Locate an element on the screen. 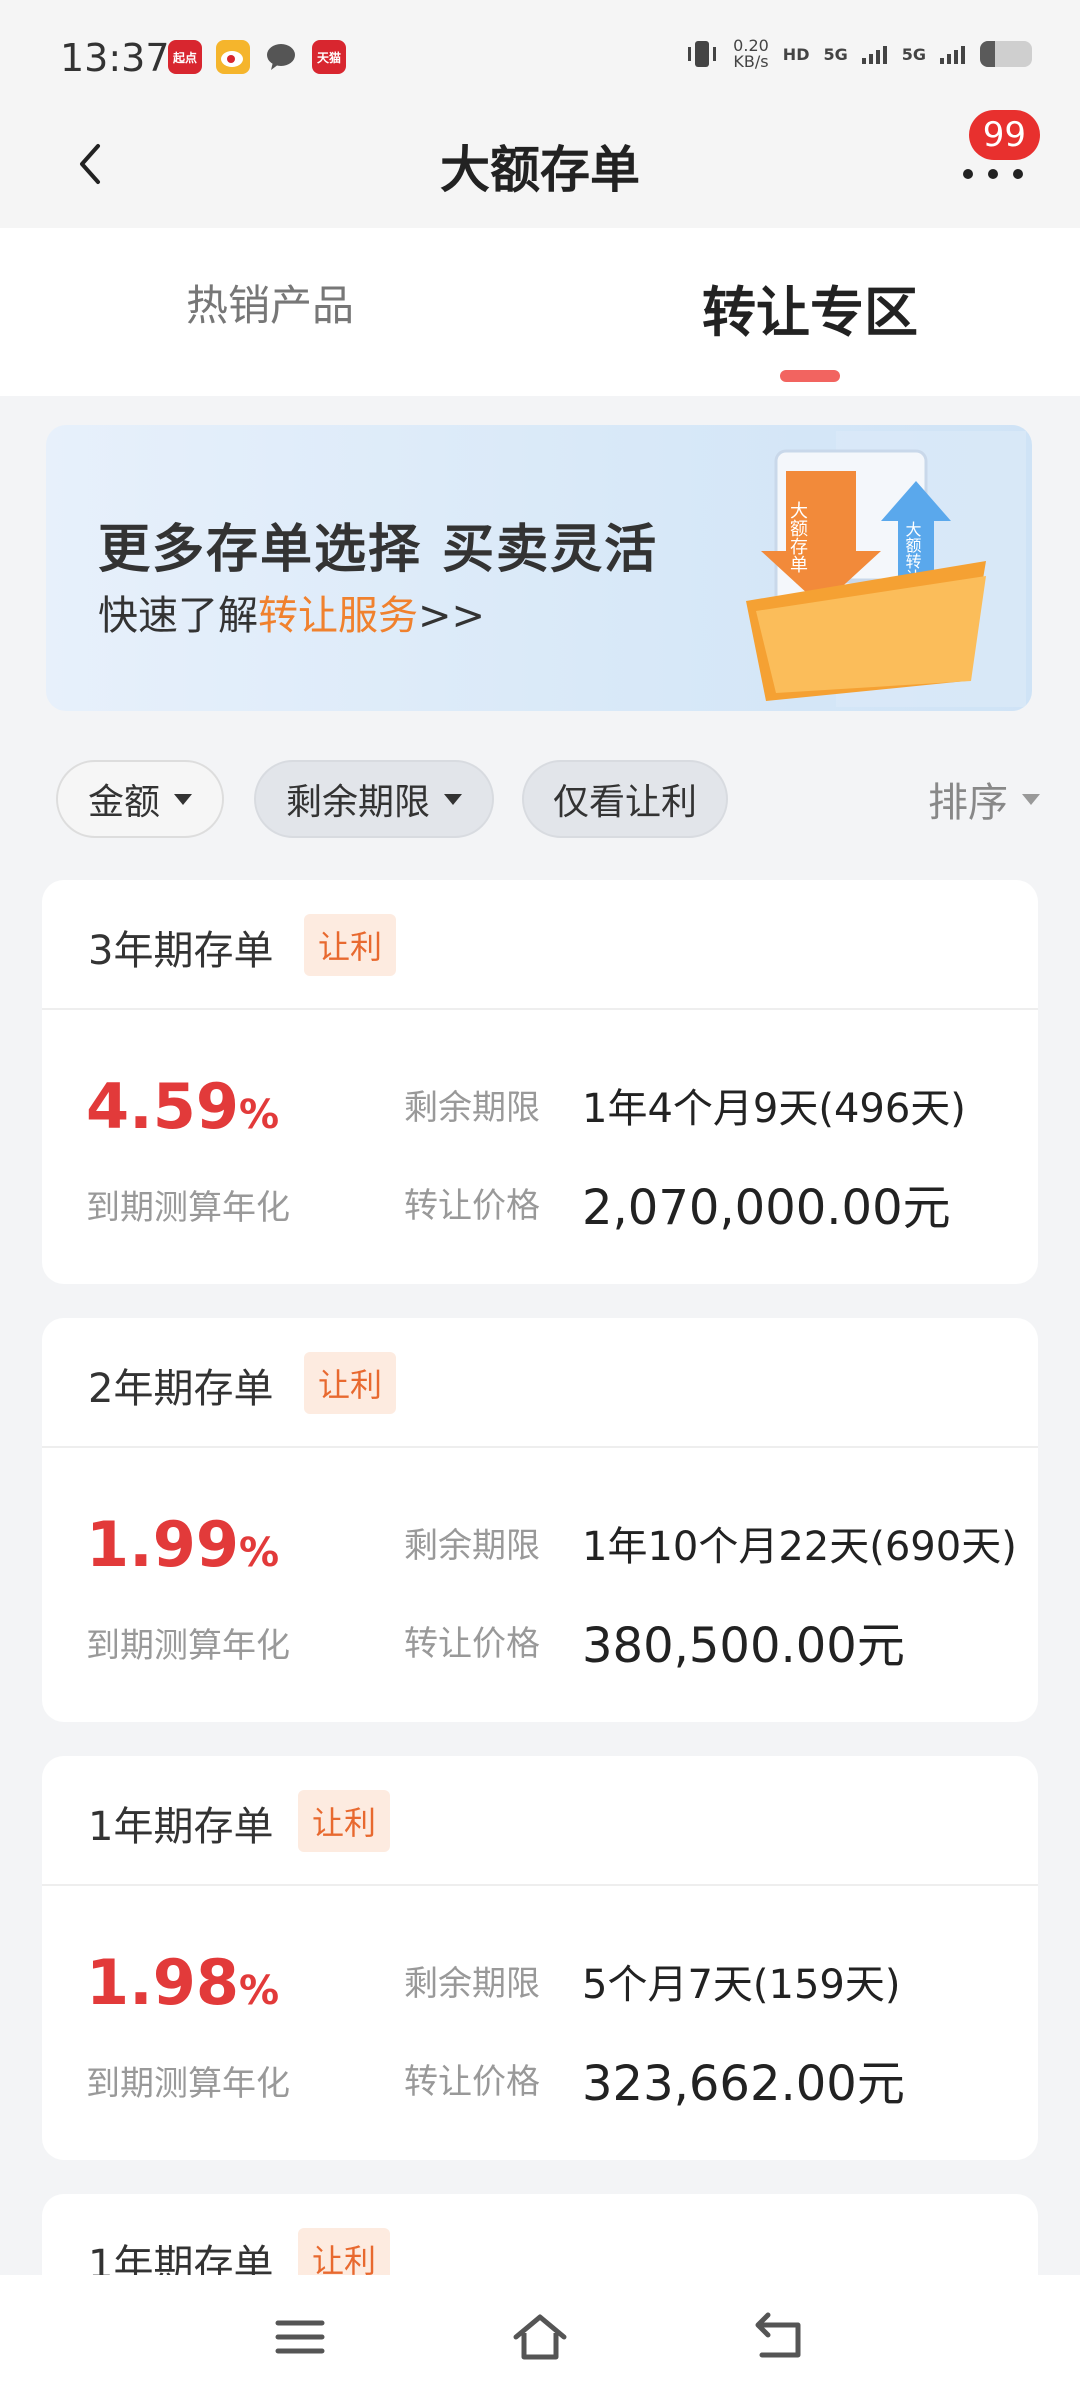 This screenshot has width=1080, height=2400. card-title: 2年期存单 is located at coordinates (181, 1389).